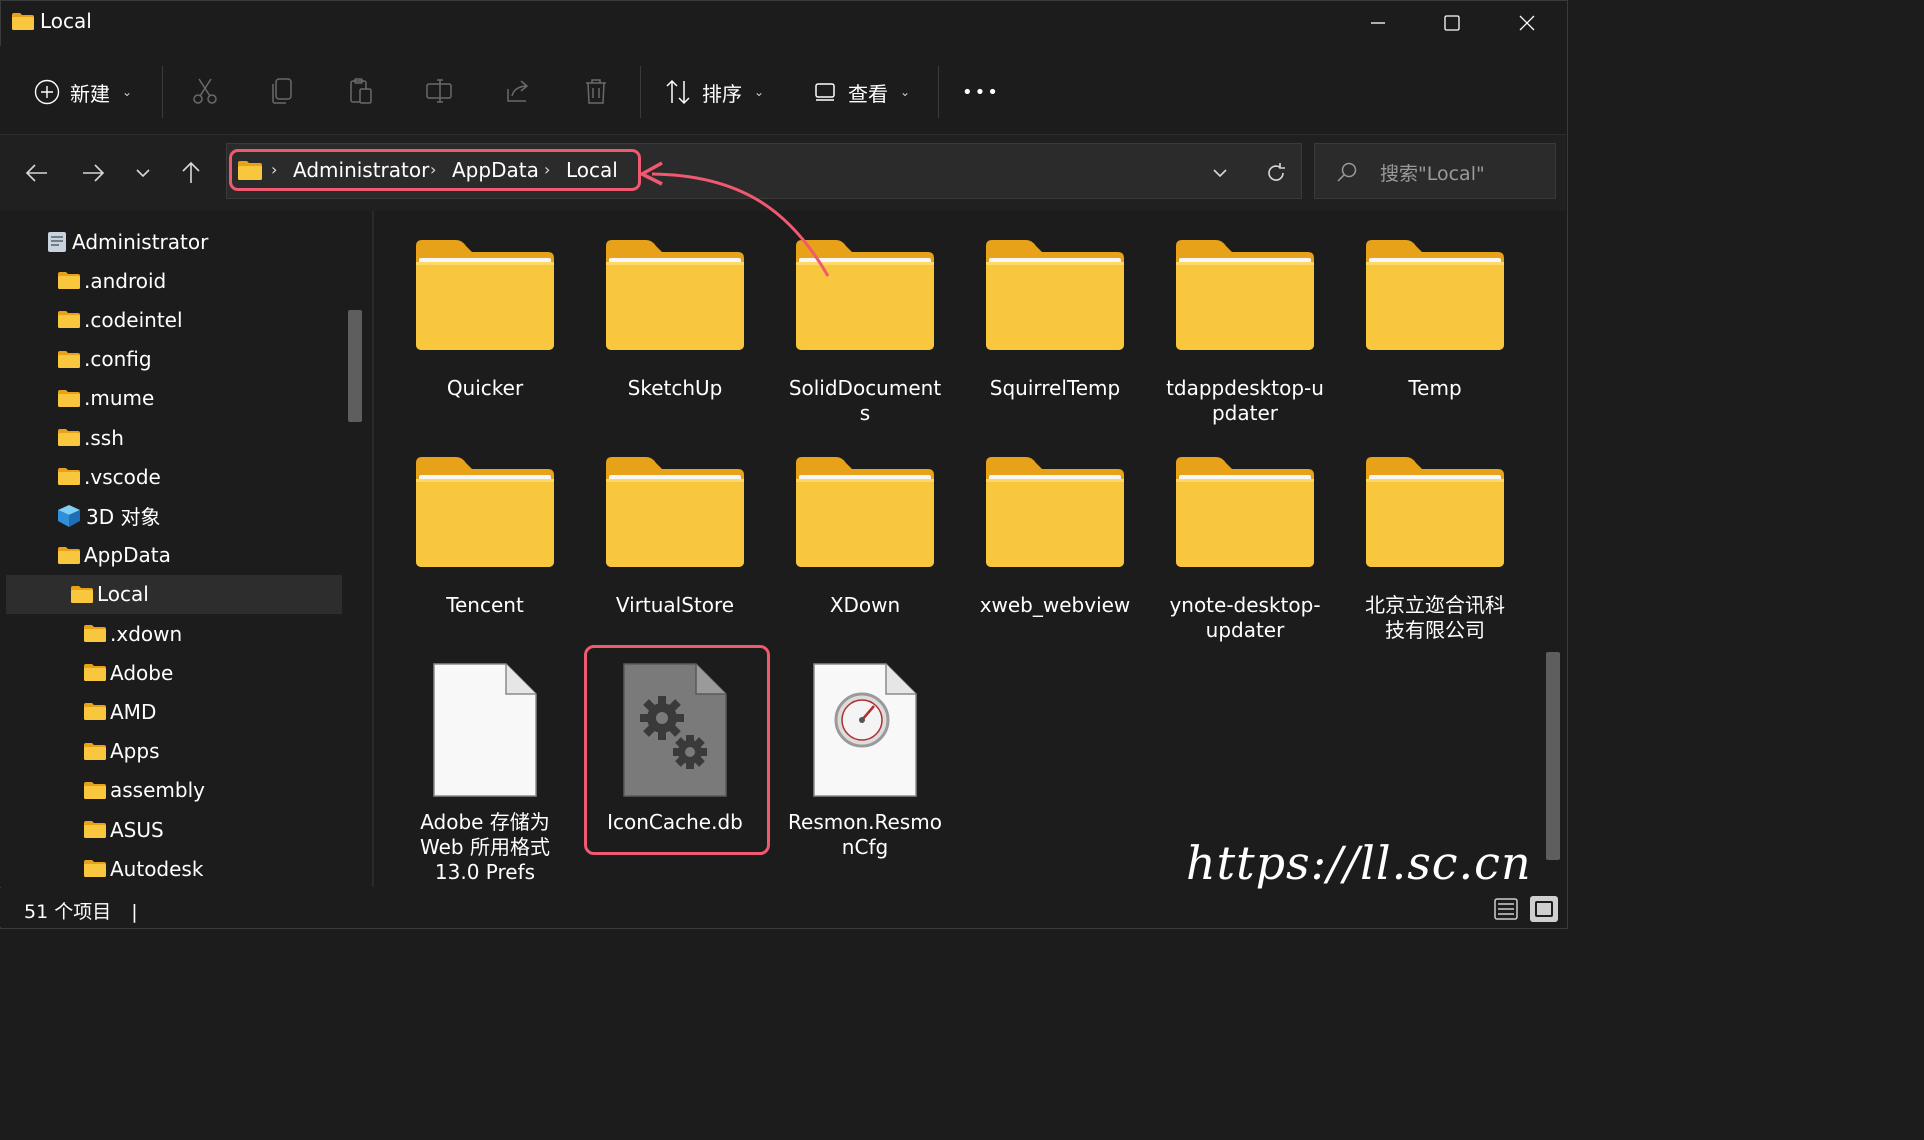  I want to click on maximize-icon, so click(1452, 23).